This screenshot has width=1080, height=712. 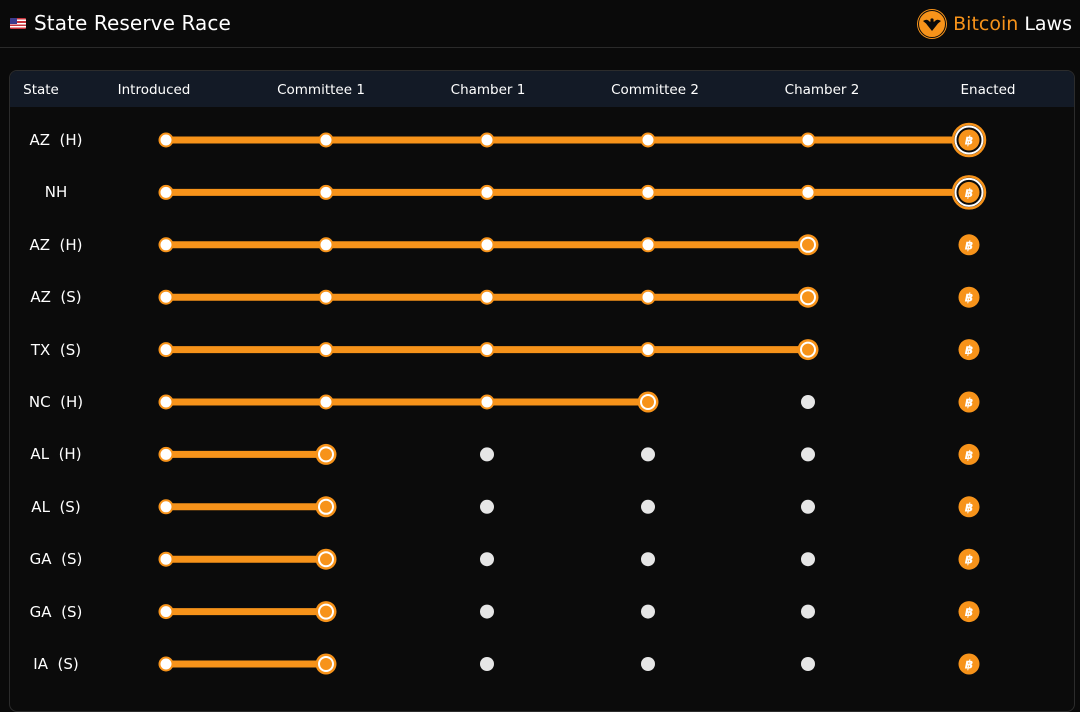 I want to click on state-label: AZ (S), so click(x=56, y=297).